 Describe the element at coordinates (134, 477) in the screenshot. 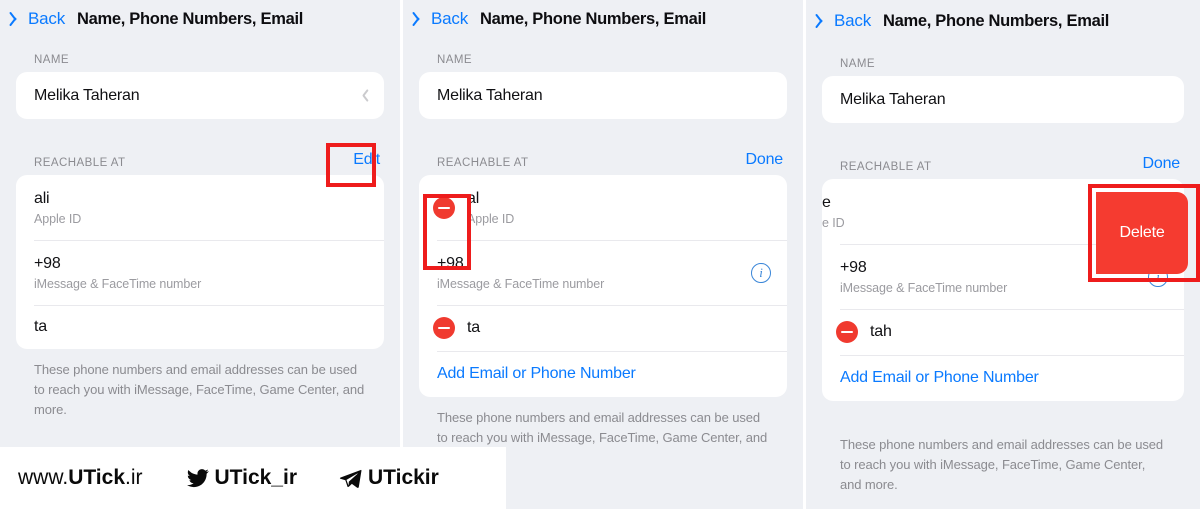

I see `watermark-website-suffix: .ir` at that location.